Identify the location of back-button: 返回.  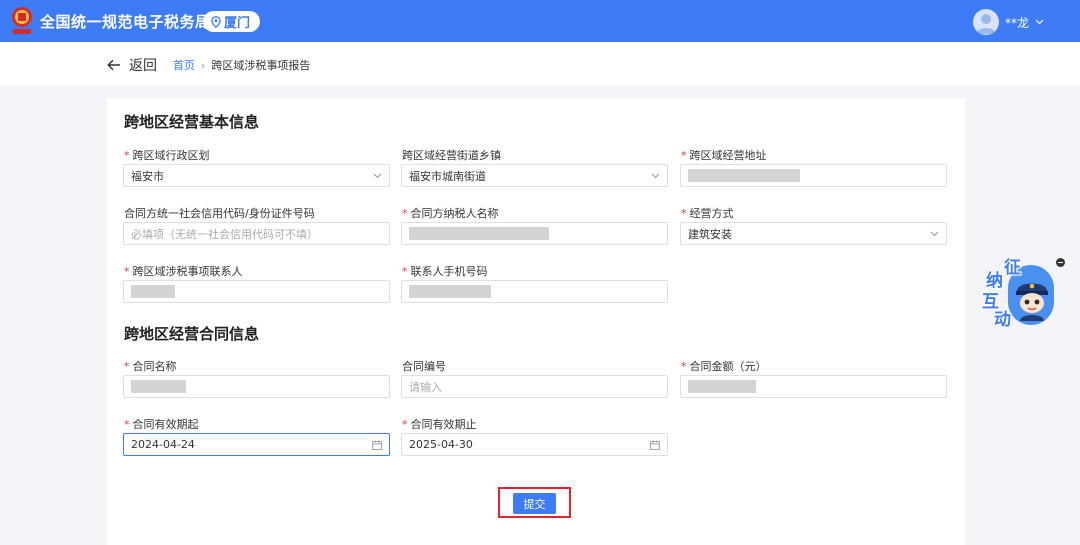
(132, 65).